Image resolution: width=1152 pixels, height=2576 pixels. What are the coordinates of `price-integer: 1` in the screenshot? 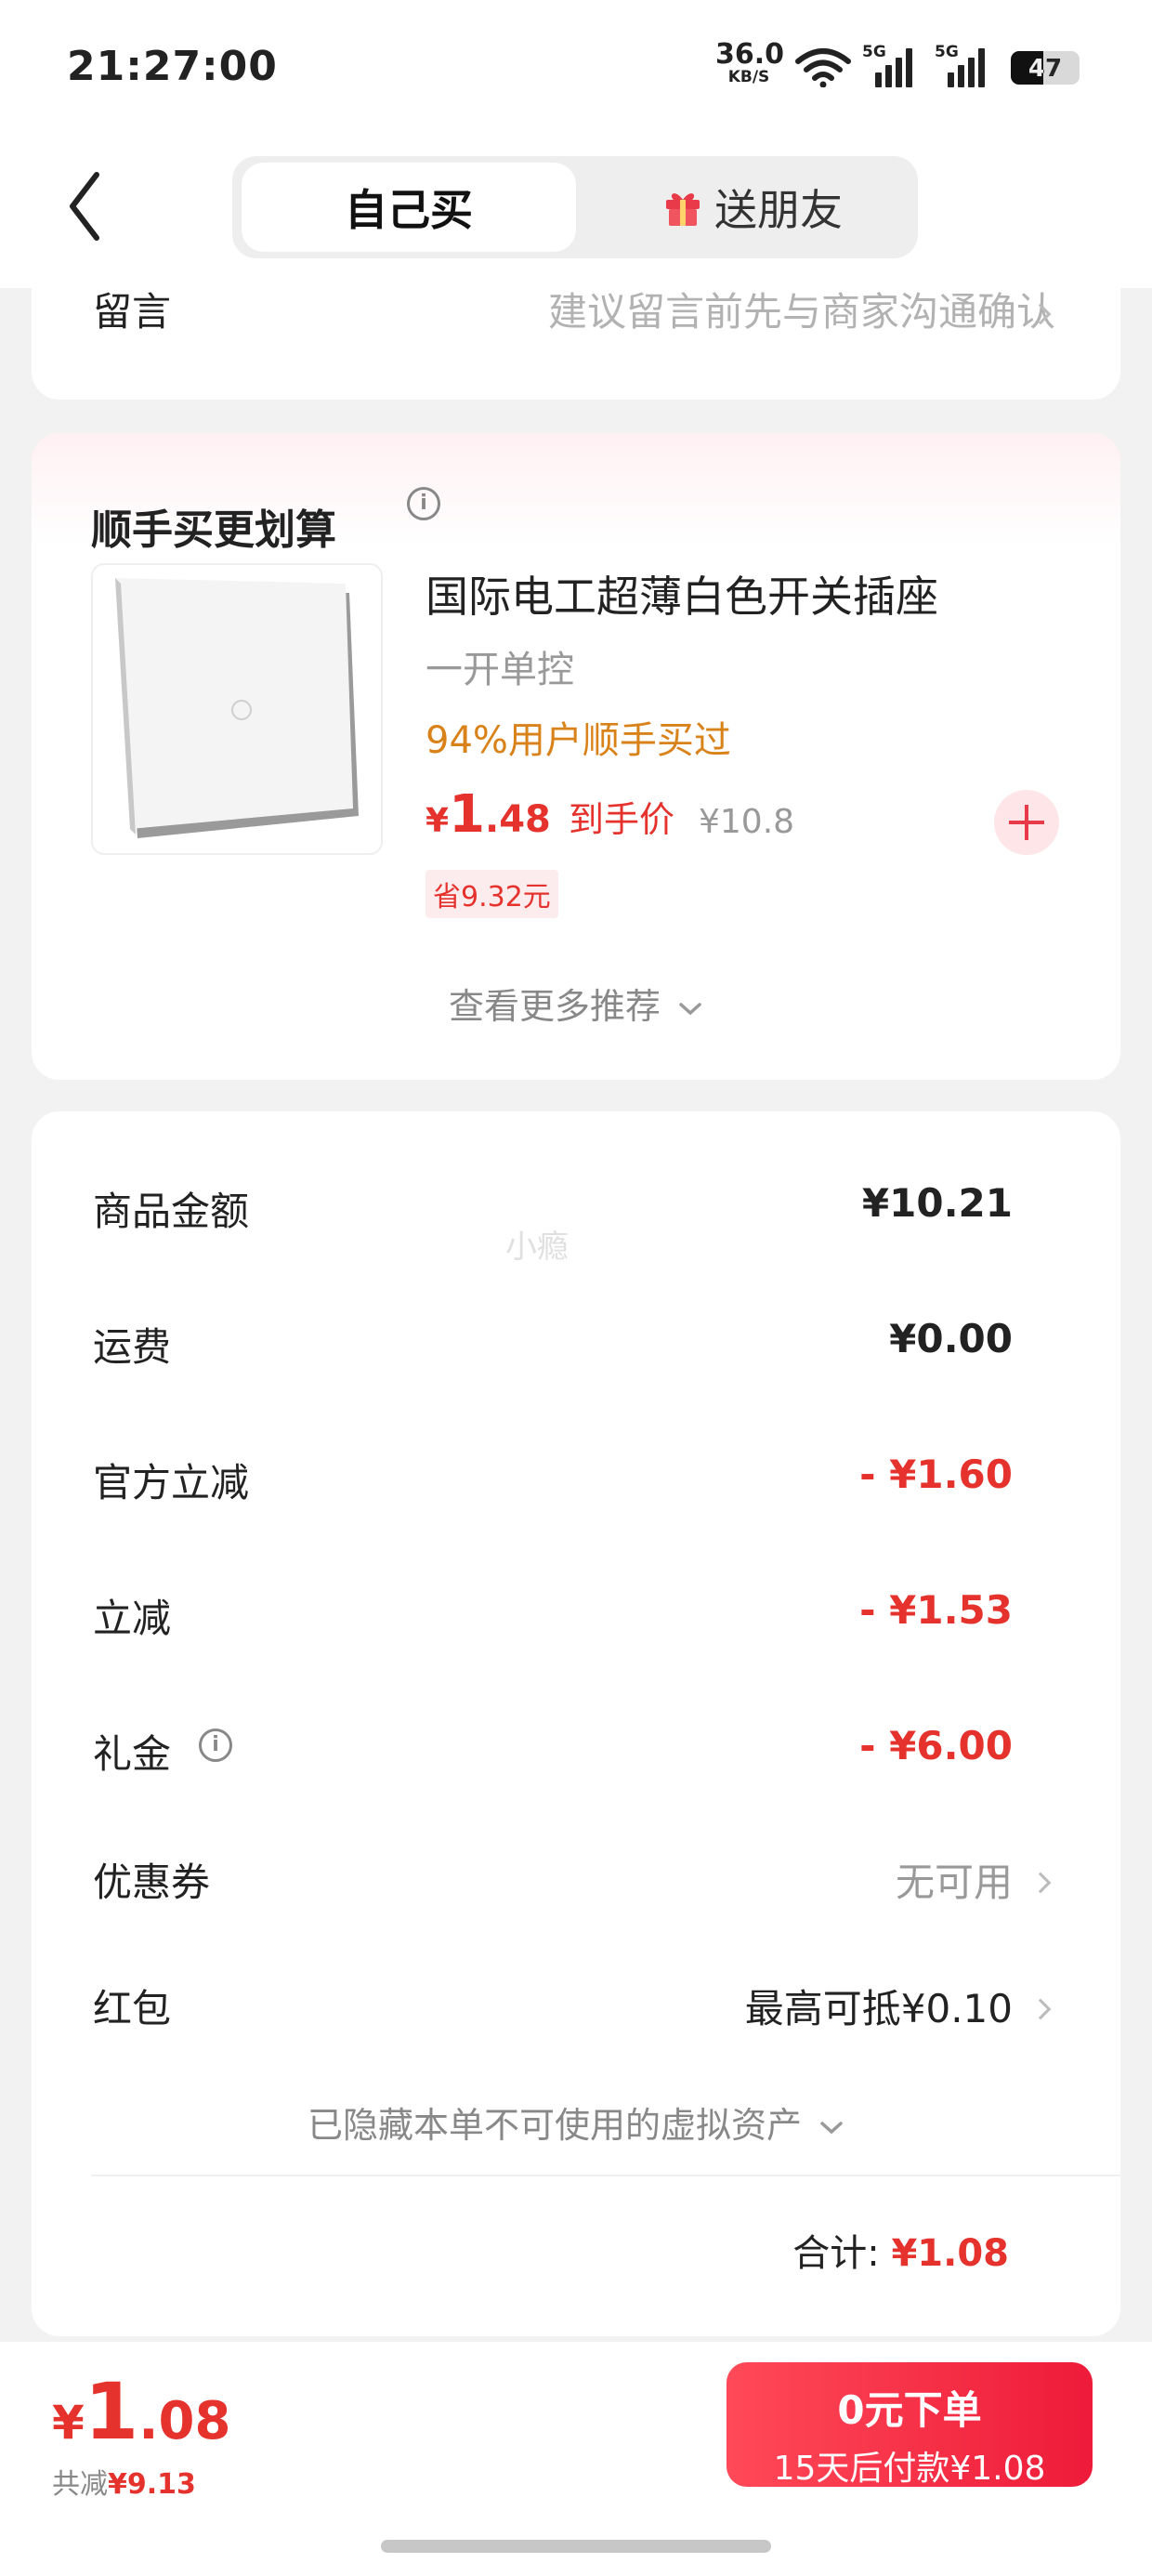 It's located at (467, 814).